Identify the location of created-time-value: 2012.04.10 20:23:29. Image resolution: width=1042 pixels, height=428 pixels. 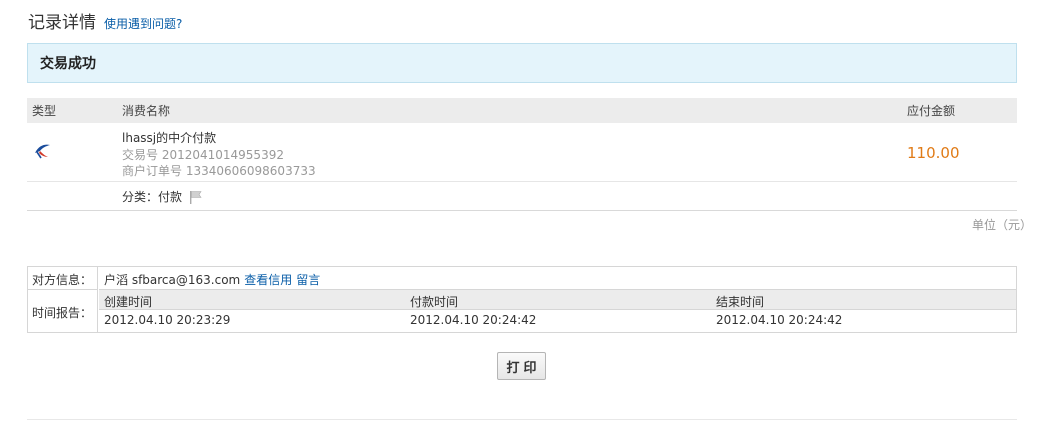
(167, 320).